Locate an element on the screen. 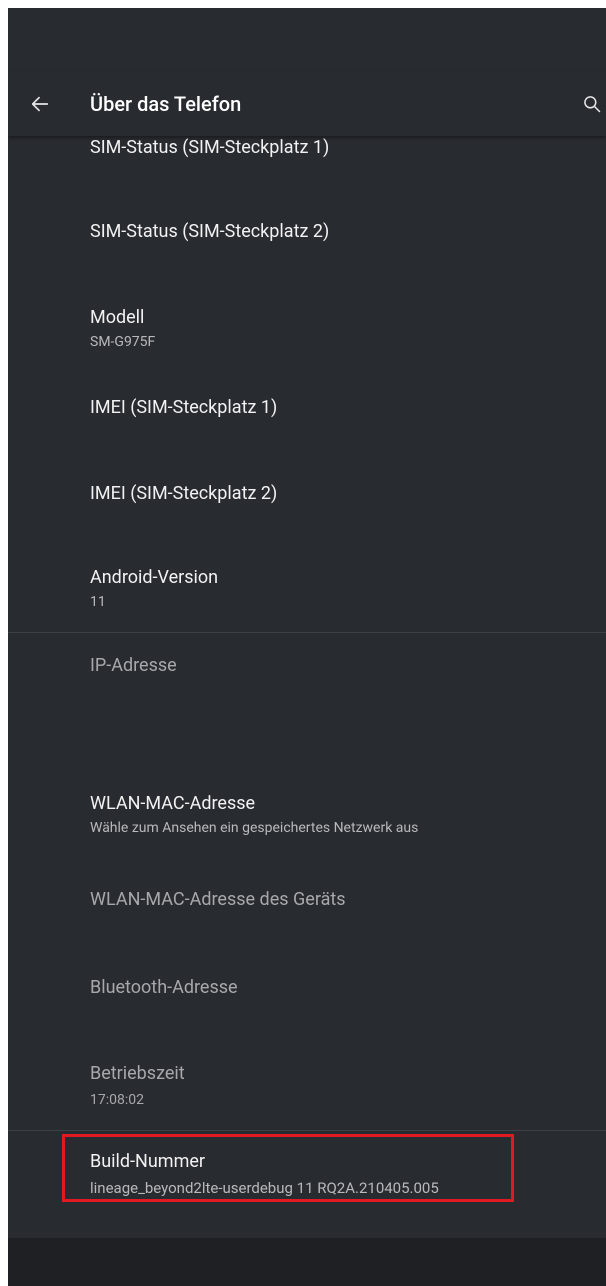  search-icon is located at coordinates (592, 104).